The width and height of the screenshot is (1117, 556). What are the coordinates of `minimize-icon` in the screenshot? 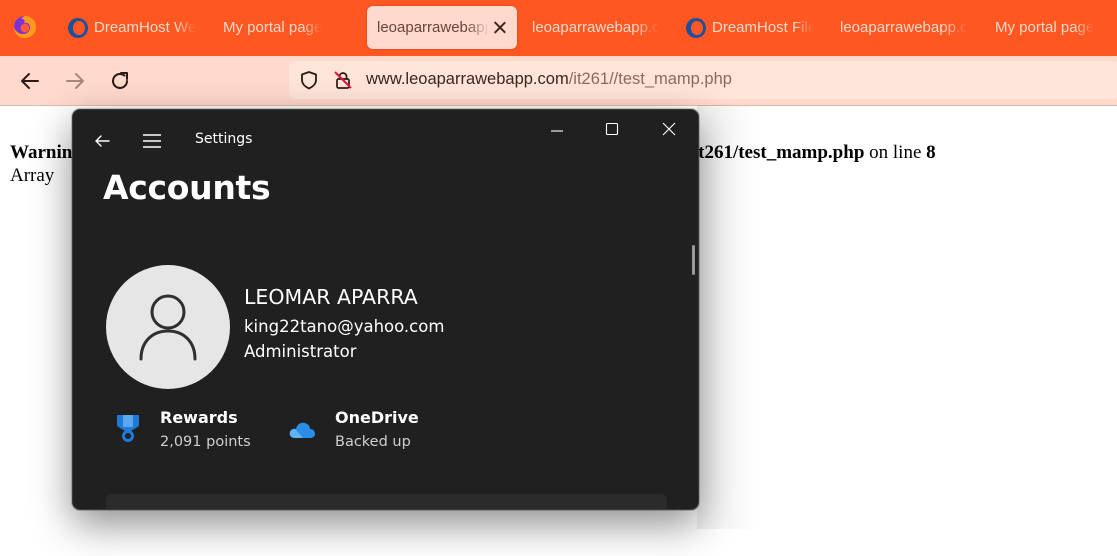 It's located at (557, 131).